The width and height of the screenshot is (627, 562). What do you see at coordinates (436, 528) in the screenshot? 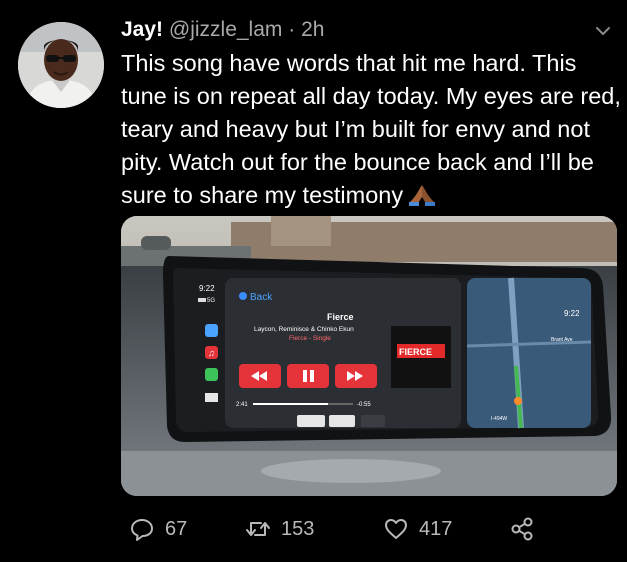
I see `like-count: 417` at bounding box center [436, 528].